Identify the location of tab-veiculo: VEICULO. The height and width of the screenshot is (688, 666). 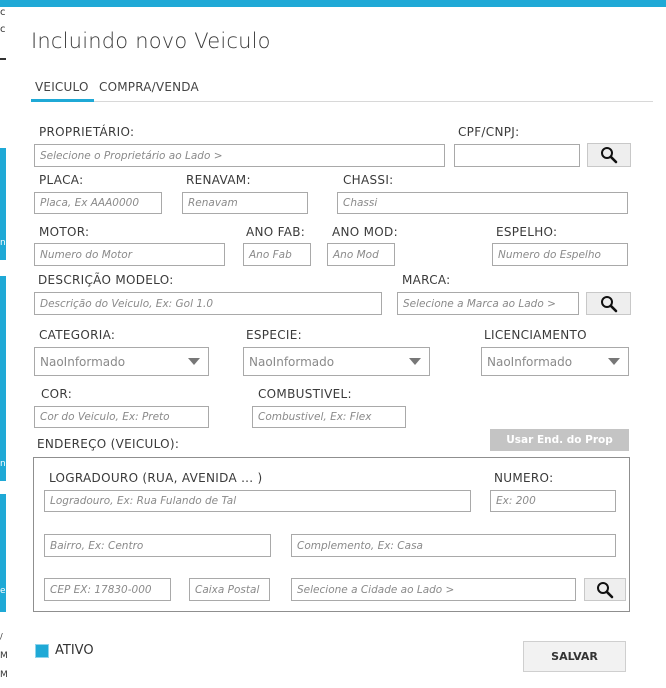
(62, 87).